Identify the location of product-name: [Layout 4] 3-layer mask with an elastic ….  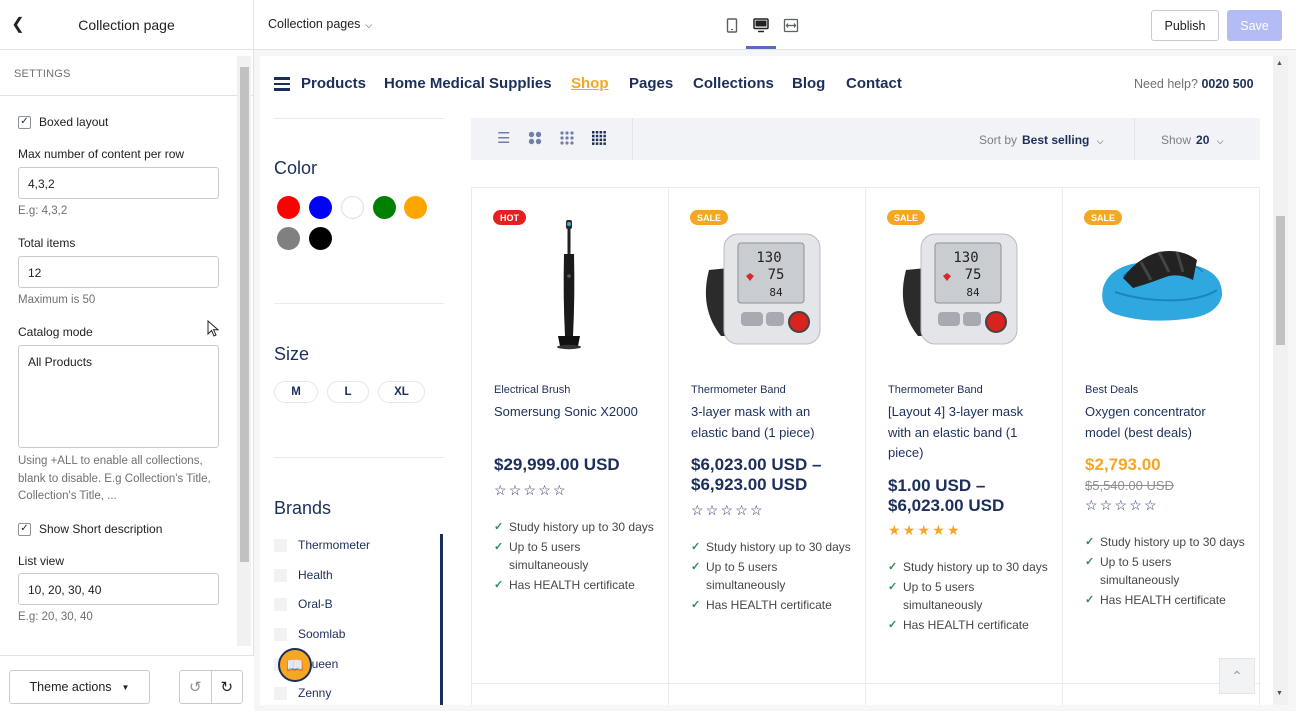
(963, 433).